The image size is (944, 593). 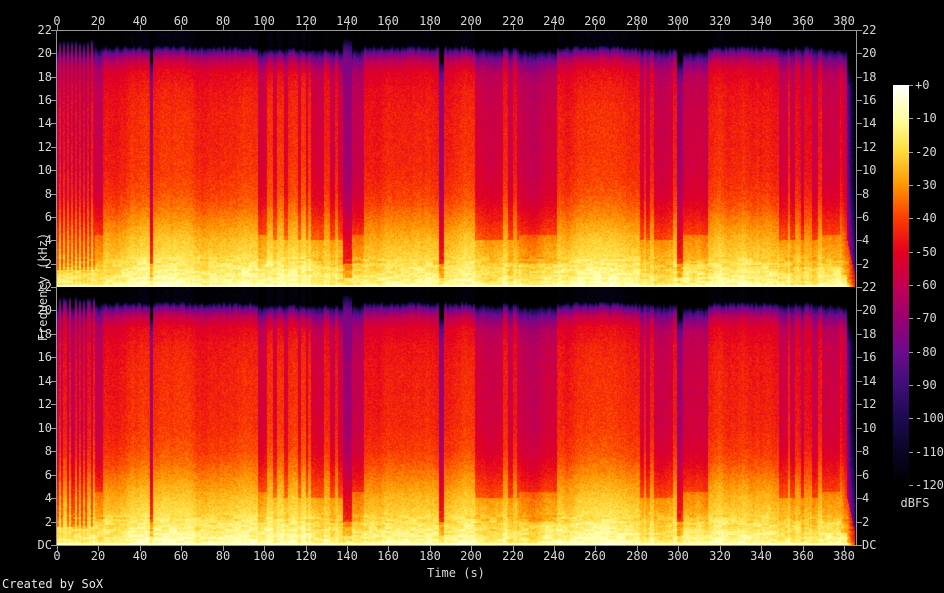 What do you see at coordinates (926, 152) in the screenshot?
I see `colorbar-tick-label: -20` at bounding box center [926, 152].